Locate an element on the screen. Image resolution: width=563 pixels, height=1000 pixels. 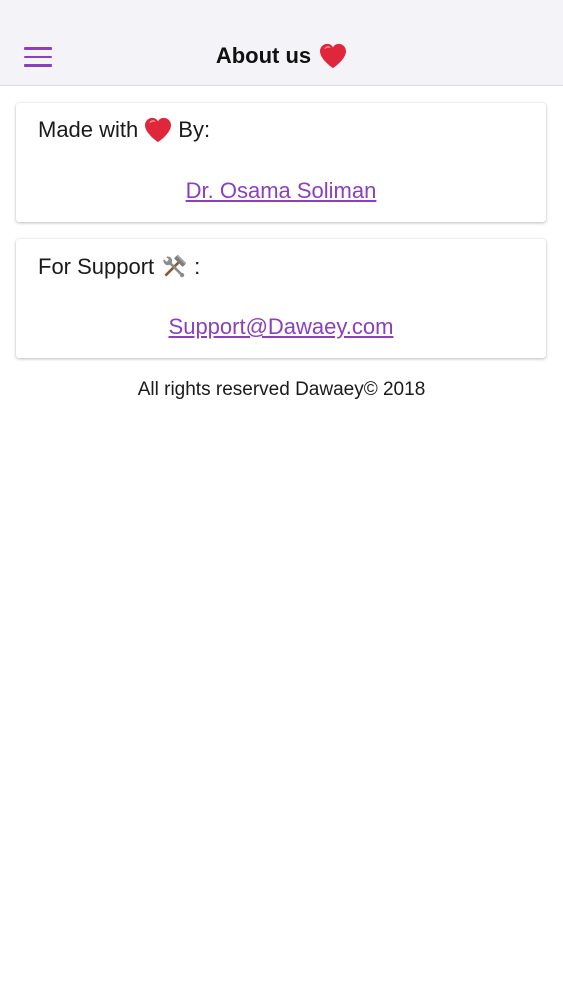
support-heading: For Support : is located at coordinates (119, 267).